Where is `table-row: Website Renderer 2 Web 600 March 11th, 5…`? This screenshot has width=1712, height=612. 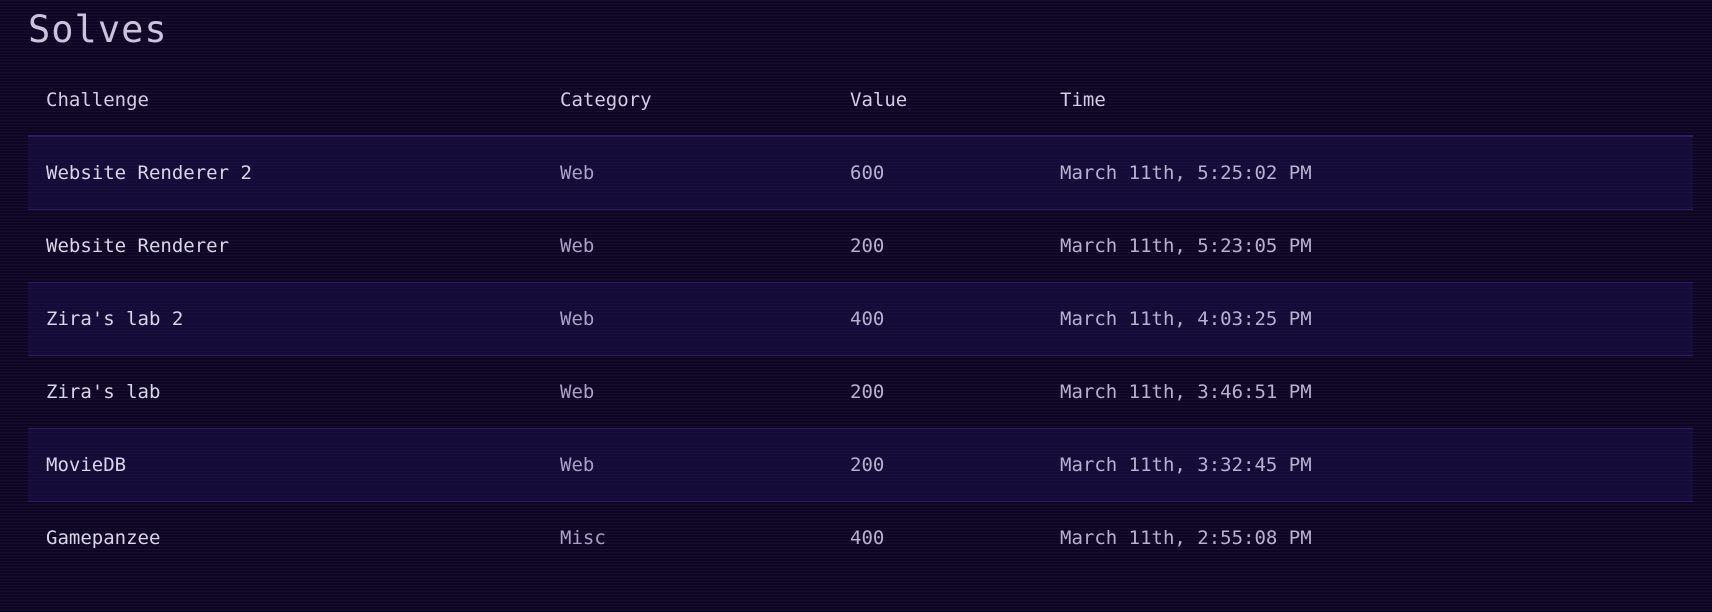 table-row: Website Renderer 2 Web 600 March 11th, 5… is located at coordinates (860, 172).